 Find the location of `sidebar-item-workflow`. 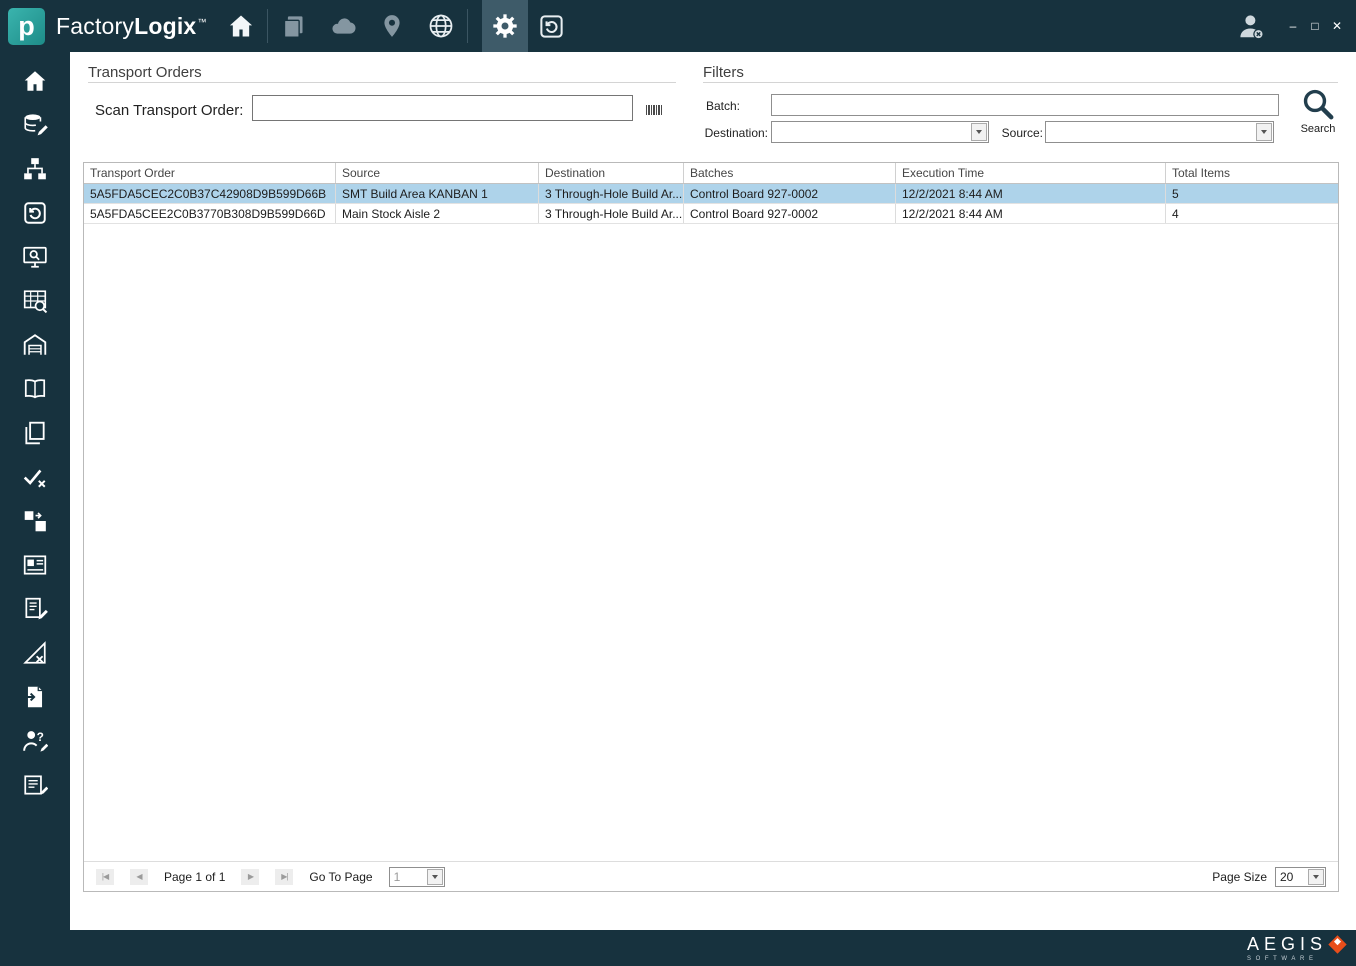

sidebar-item-workflow is located at coordinates (35, 169).